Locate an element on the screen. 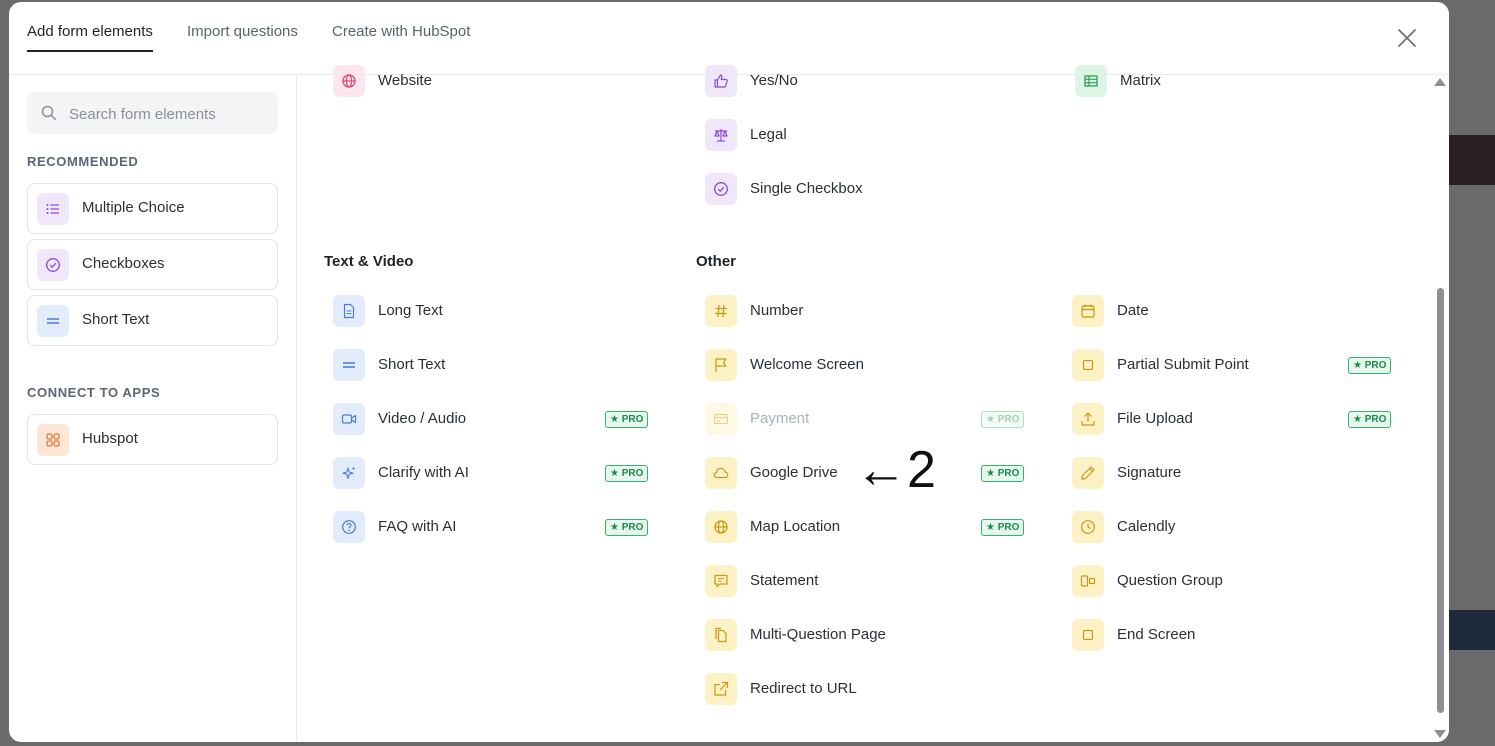 This screenshot has height=746, width=1495. sidebar-item-label: Short Text is located at coordinates (116, 319).